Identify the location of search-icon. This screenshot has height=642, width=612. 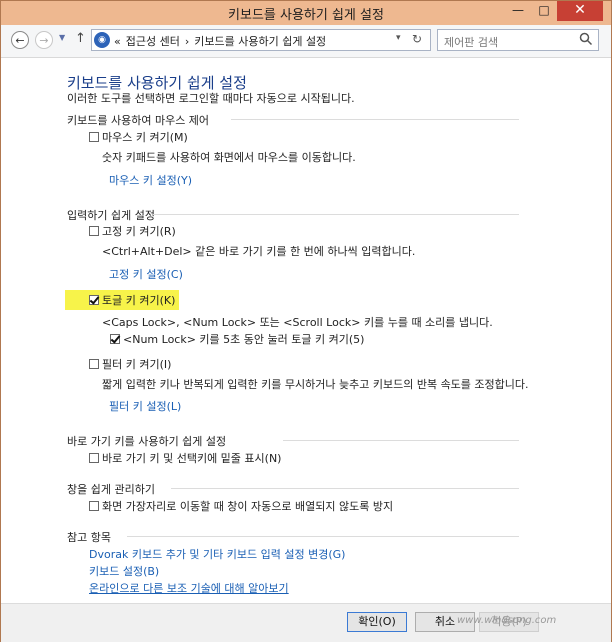
(586, 39).